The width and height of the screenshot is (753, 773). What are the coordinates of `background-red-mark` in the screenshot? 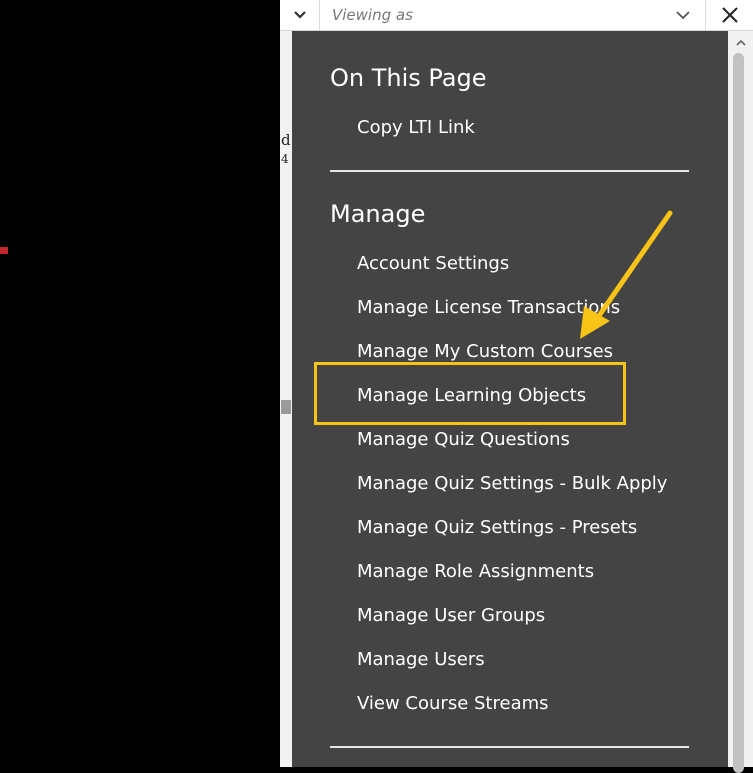 It's located at (4, 250).